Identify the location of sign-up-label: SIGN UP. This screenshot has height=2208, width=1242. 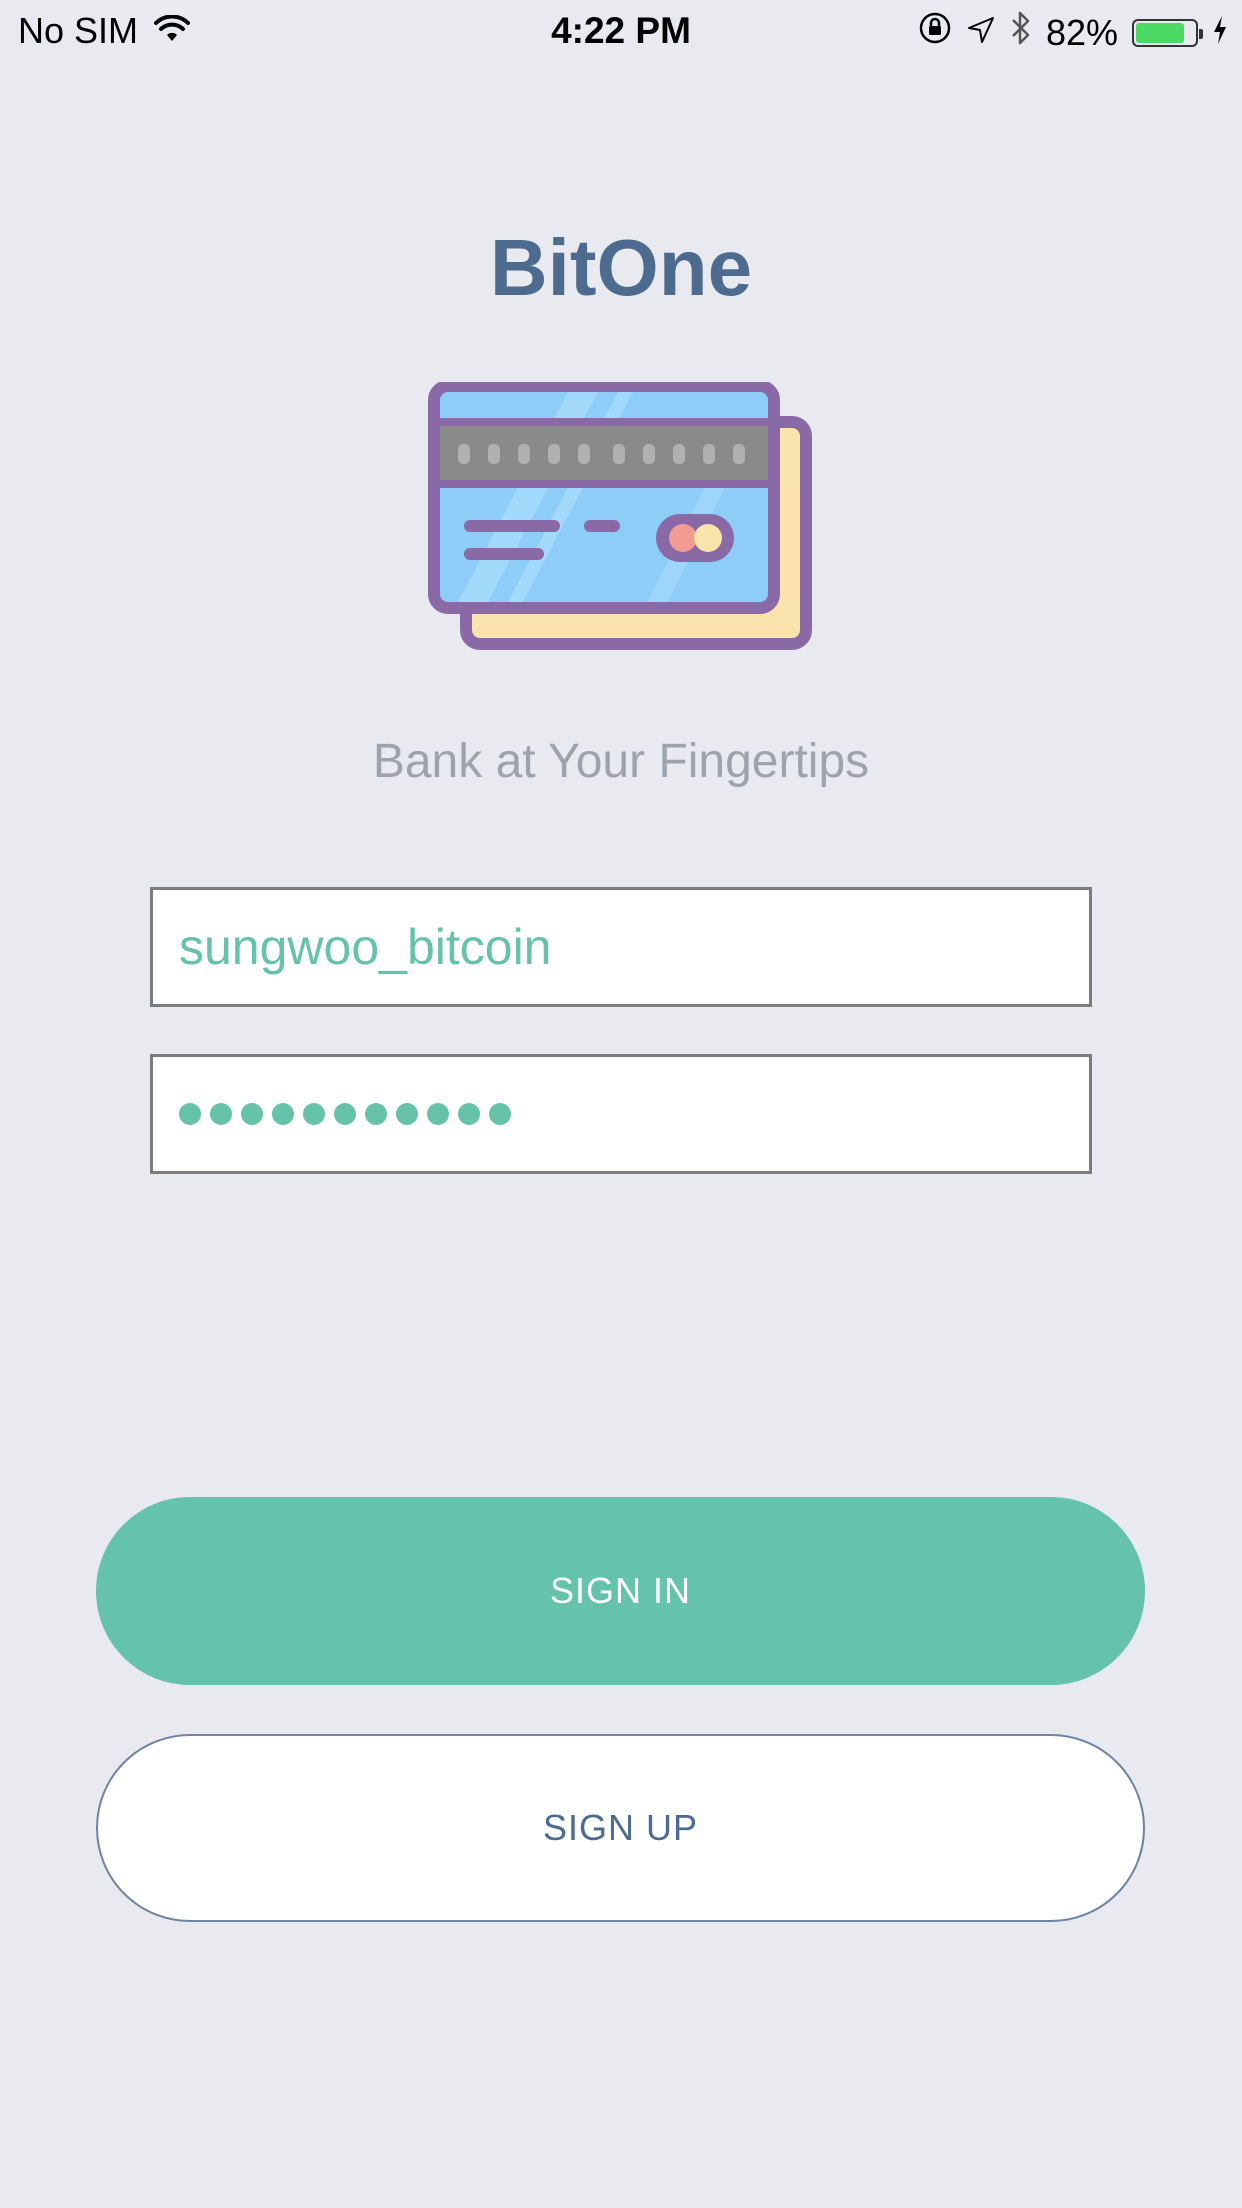
(620, 1827).